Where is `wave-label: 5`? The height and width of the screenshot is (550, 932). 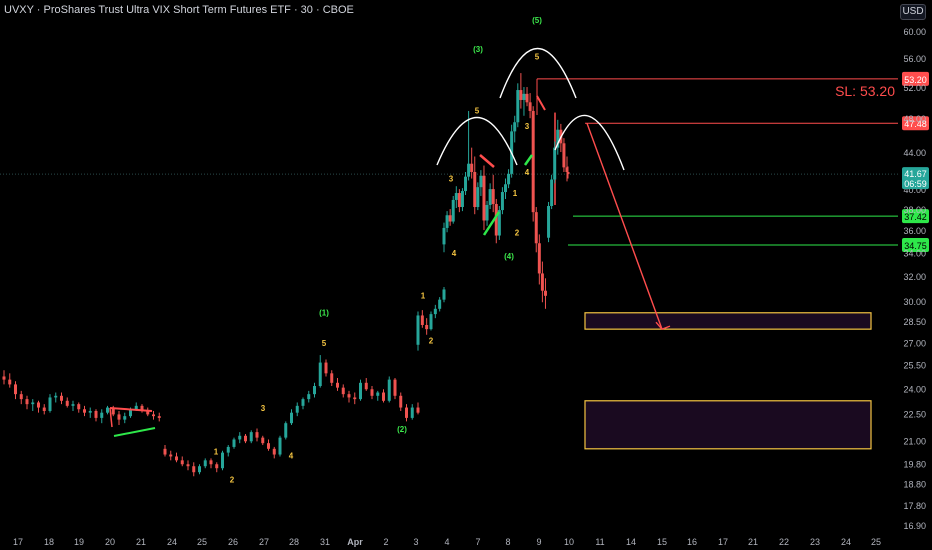 wave-label: 5 is located at coordinates (477, 110).